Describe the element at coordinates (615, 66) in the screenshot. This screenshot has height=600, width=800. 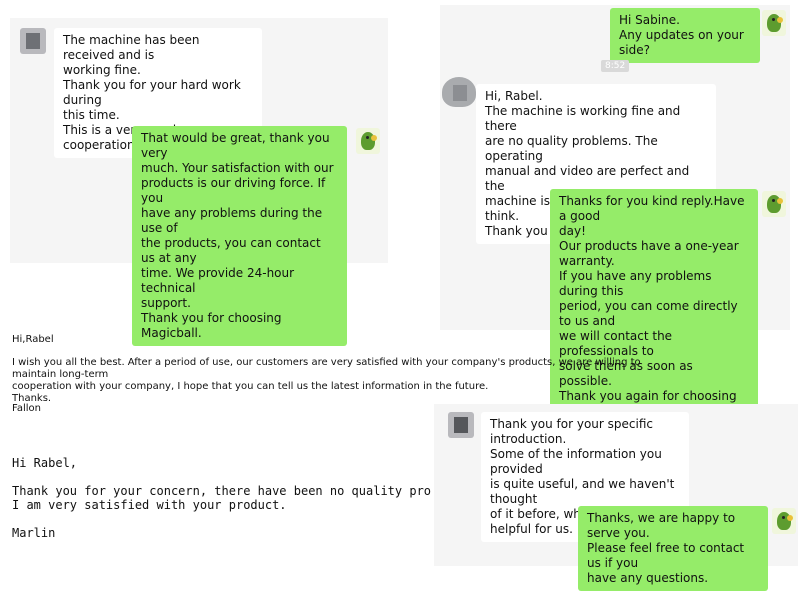
I see `message-timestamp: 8:52` at that location.